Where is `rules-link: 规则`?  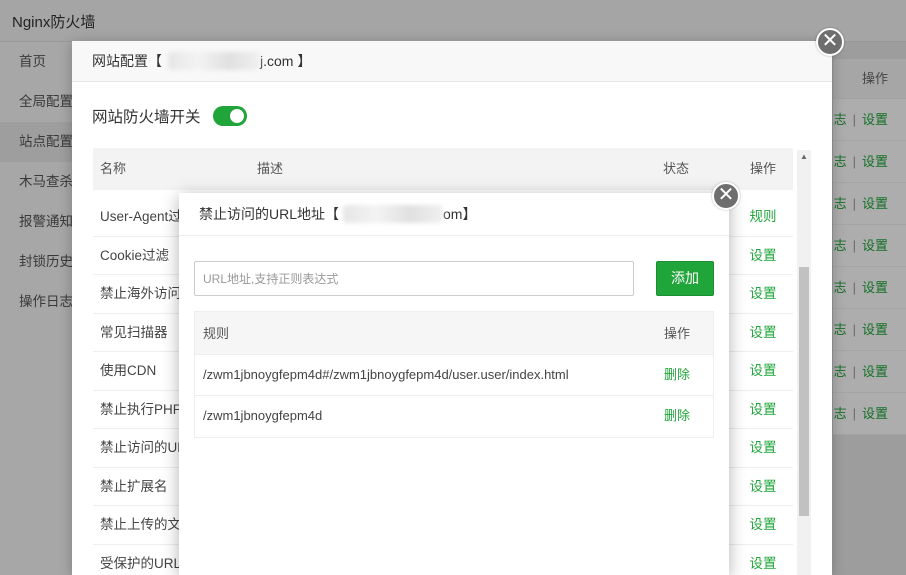
rules-link: 规则 is located at coordinates (763, 217).